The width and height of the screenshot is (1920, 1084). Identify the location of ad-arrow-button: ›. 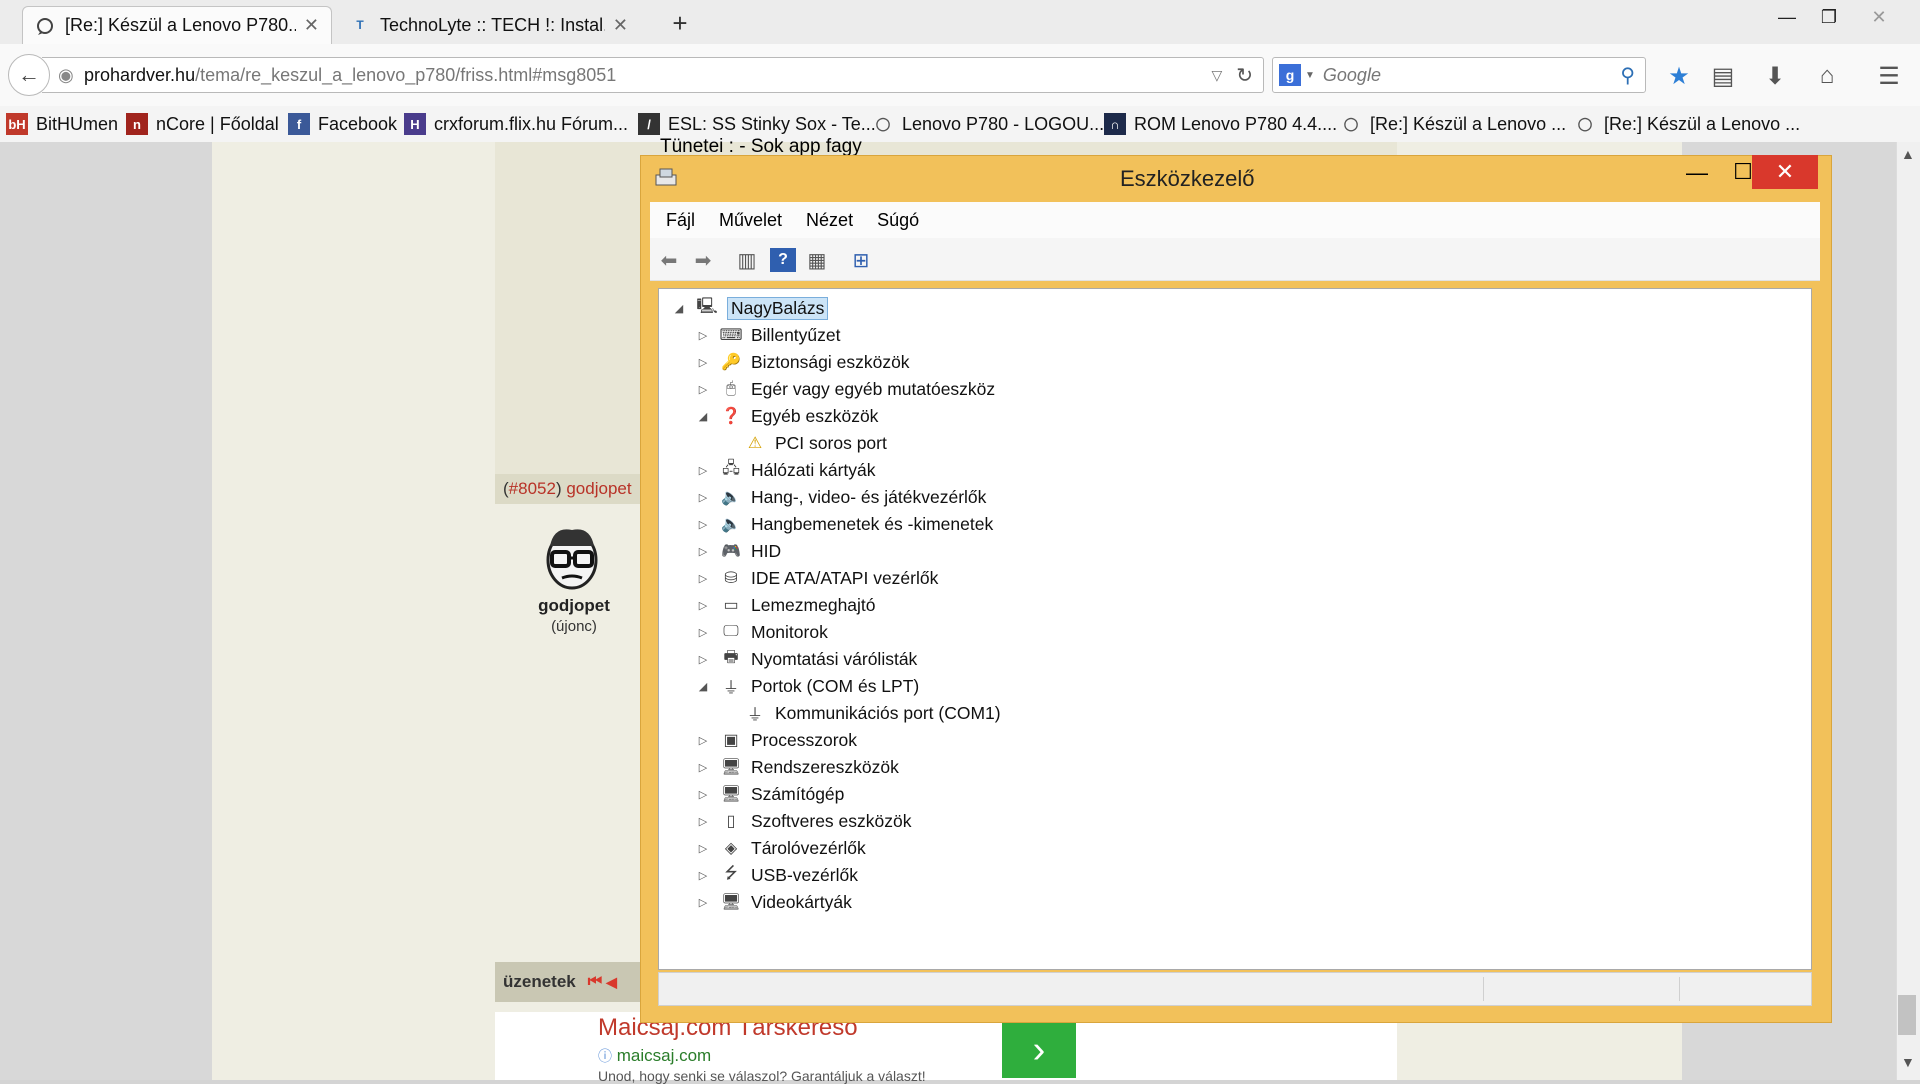
(1039, 1050).